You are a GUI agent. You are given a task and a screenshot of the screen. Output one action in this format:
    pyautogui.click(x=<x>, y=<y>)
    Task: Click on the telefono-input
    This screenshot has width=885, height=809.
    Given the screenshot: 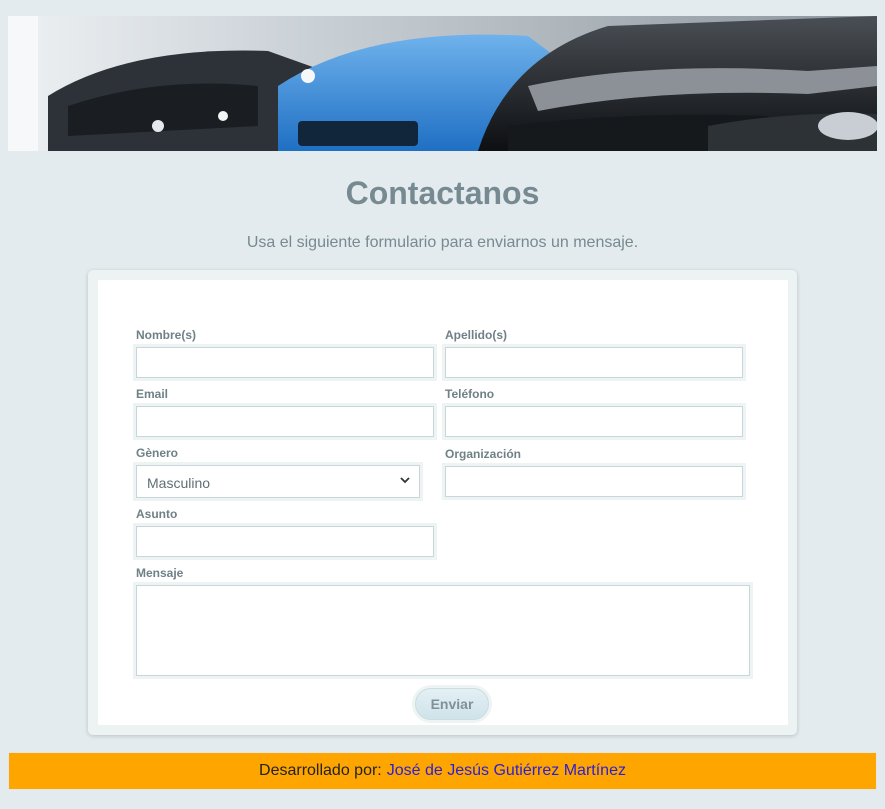 What is the action you would take?
    pyautogui.click(x=594, y=421)
    